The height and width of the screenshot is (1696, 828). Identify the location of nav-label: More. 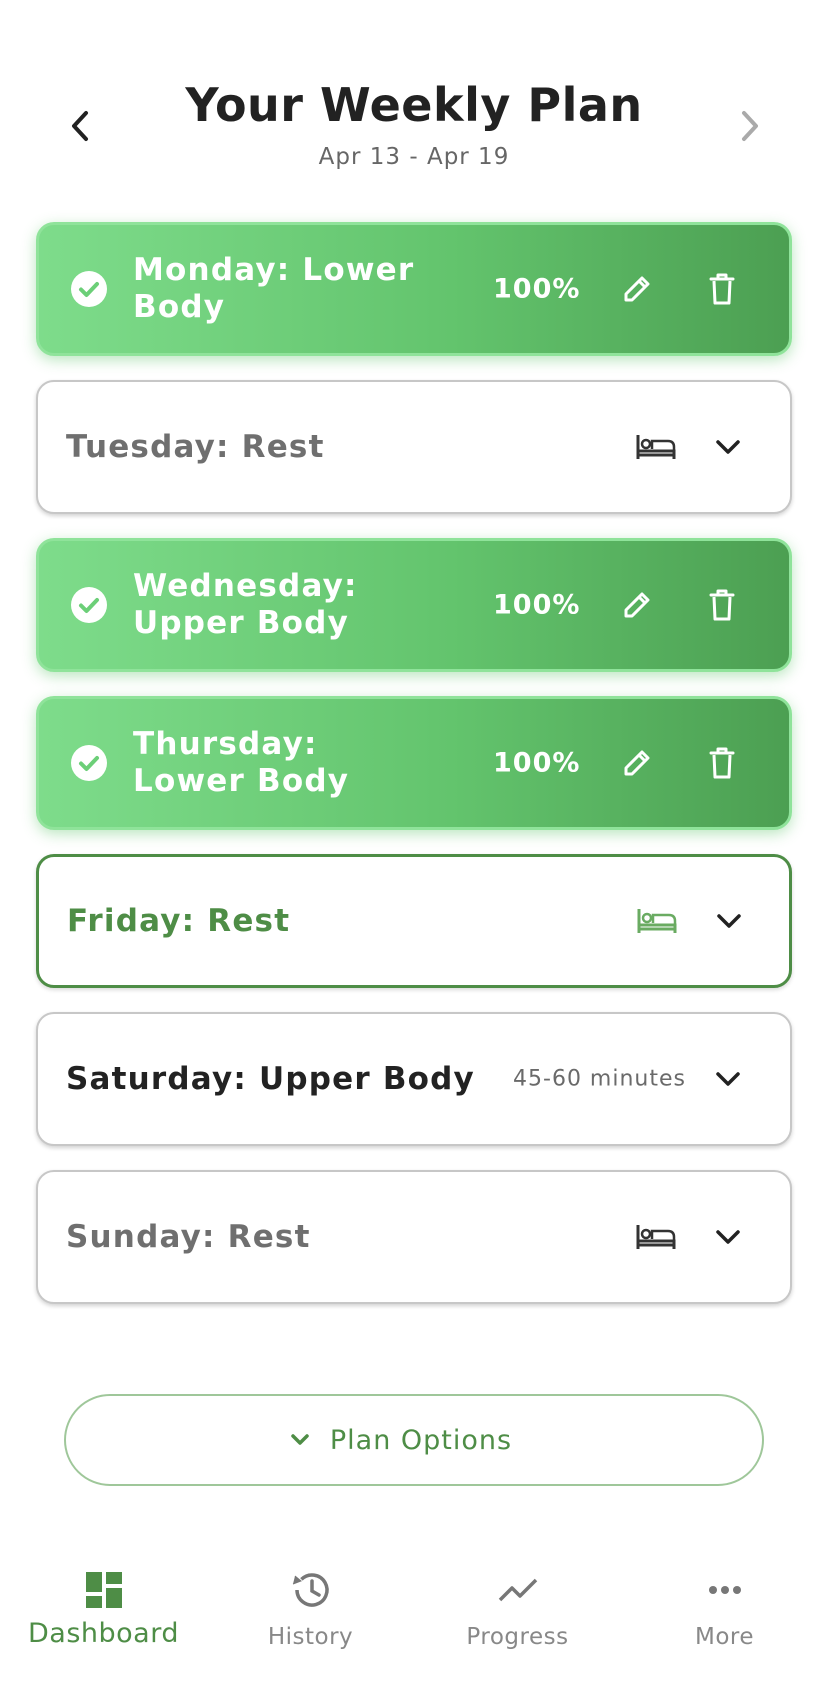
(724, 1637).